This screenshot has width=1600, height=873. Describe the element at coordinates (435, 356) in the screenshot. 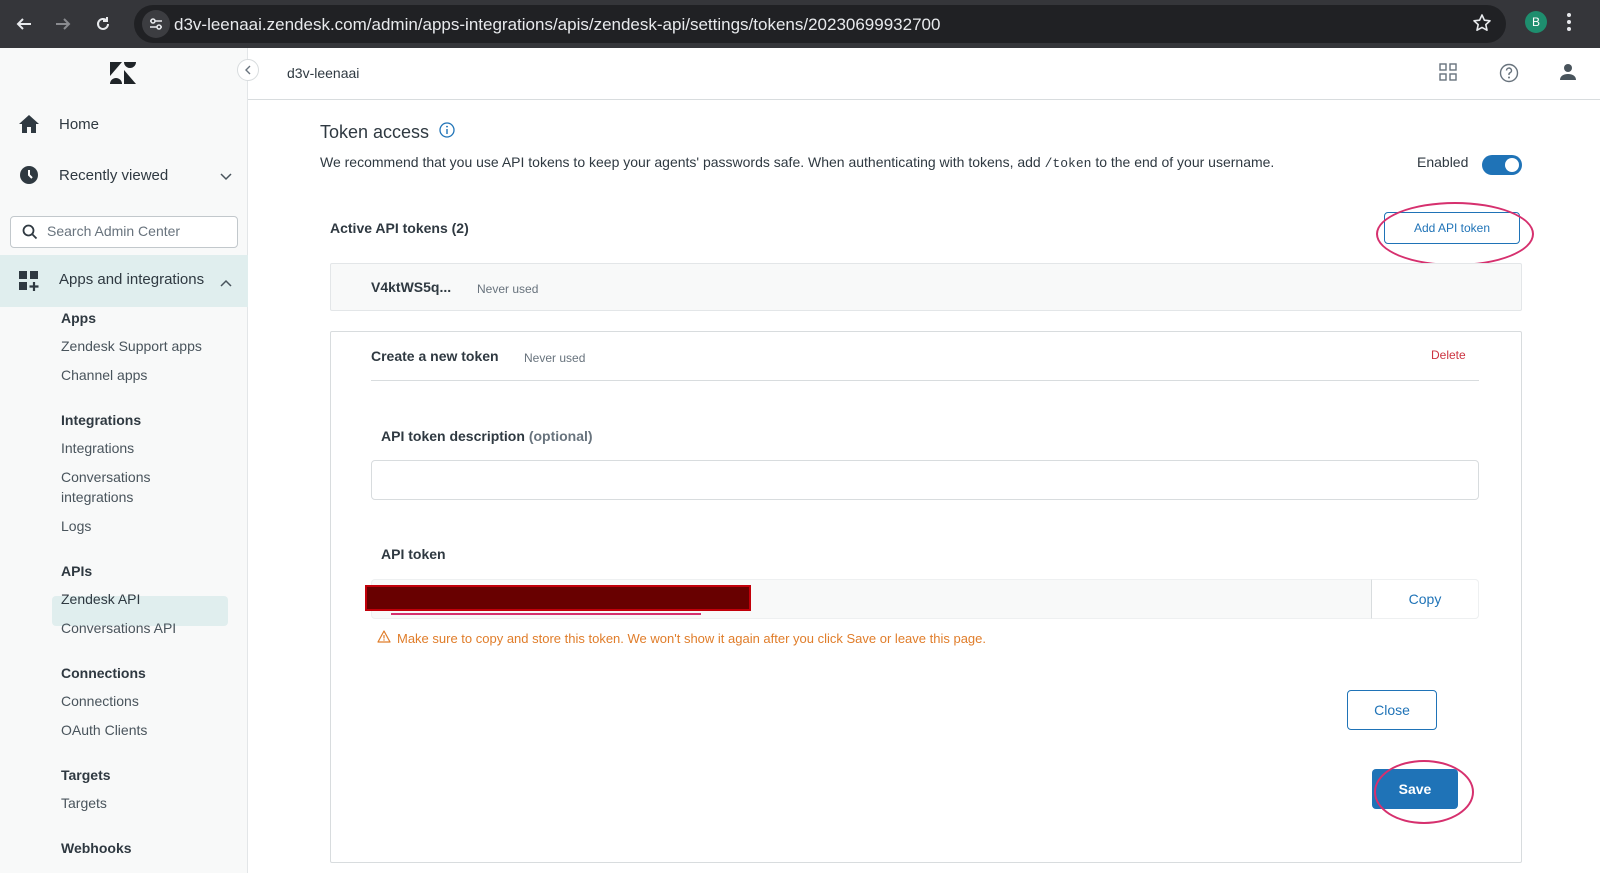

I see `new-token-heading: Create a new token` at that location.